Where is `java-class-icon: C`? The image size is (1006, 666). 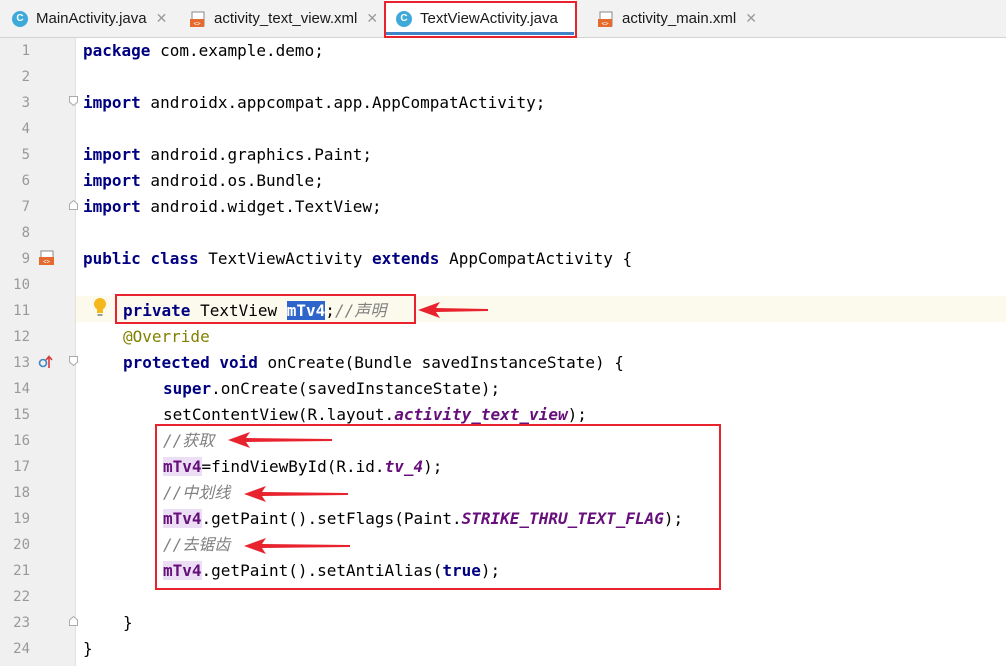
java-class-icon: C is located at coordinates (20, 18).